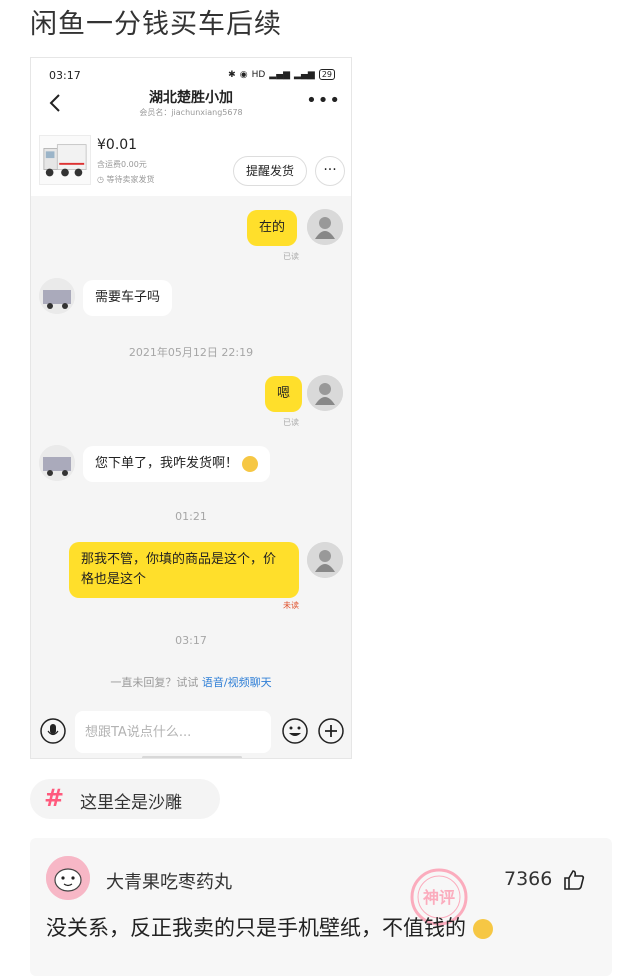 This screenshot has height=976, width=640. I want to click on message-input, so click(173, 732).